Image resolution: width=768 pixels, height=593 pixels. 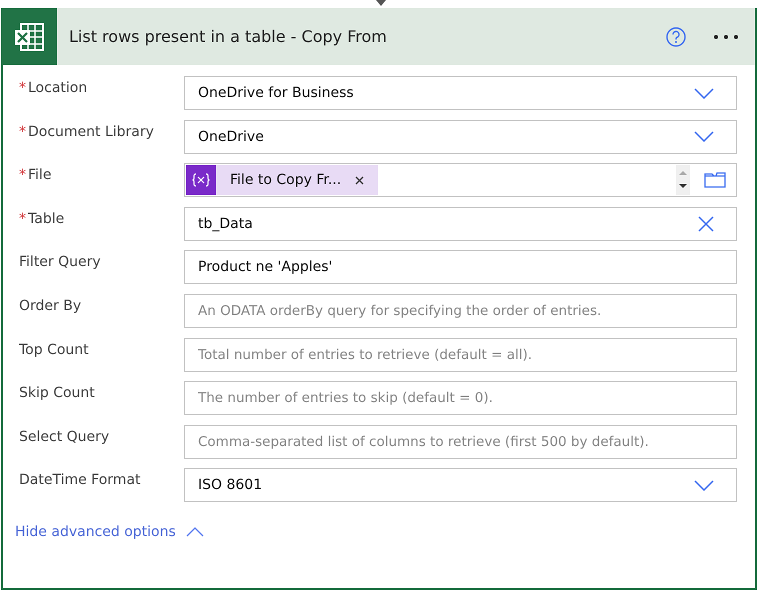 What do you see at coordinates (460, 223) in the screenshot?
I see `input-field: tb_Data` at bounding box center [460, 223].